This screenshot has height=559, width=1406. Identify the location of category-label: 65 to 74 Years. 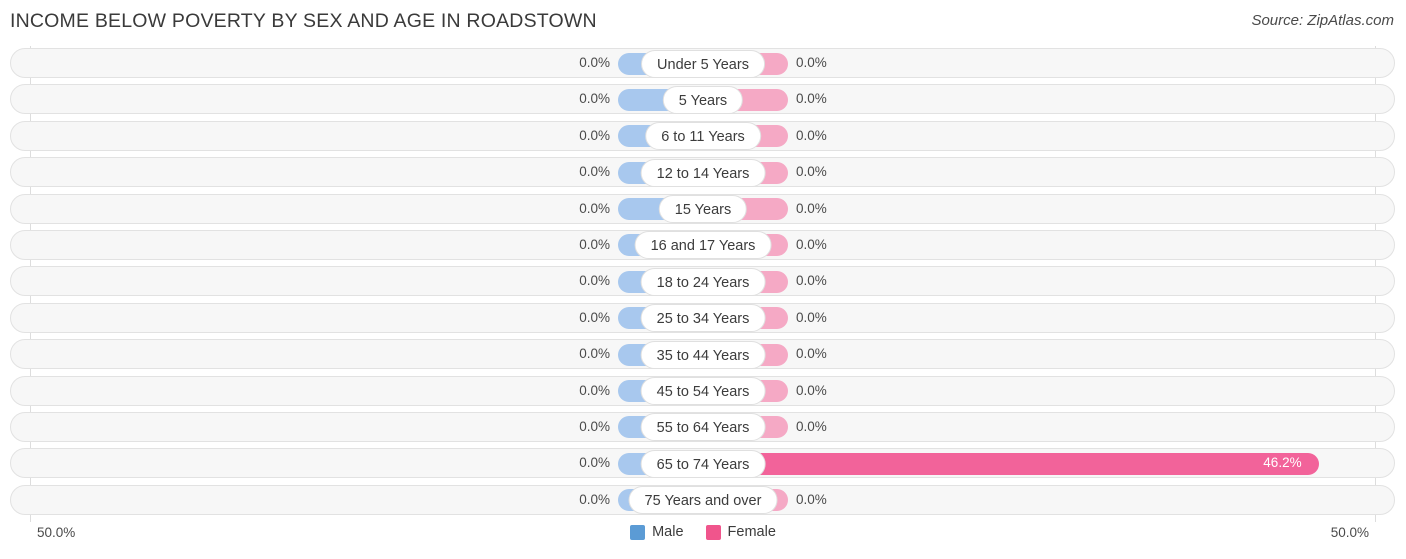
(703, 463).